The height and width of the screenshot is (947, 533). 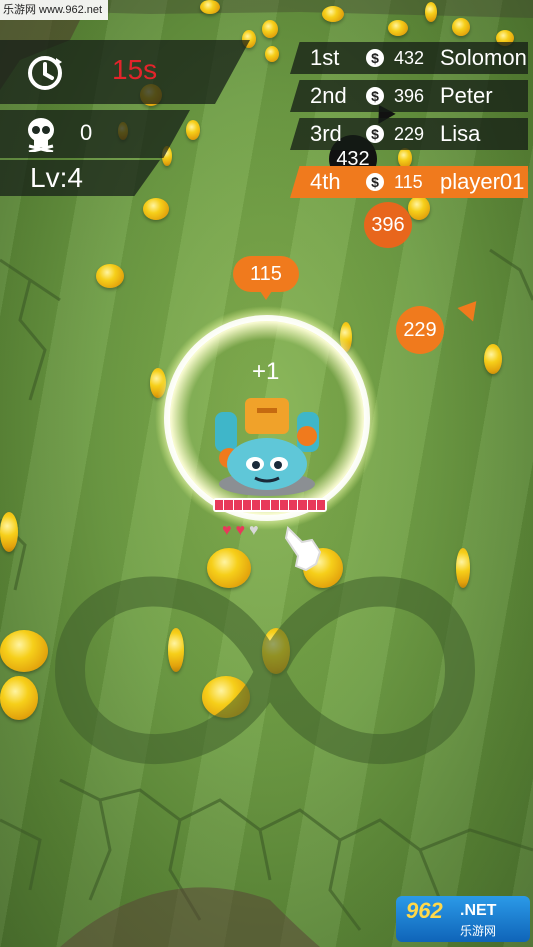 I want to click on player-name: Peter, so click(x=466, y=95).